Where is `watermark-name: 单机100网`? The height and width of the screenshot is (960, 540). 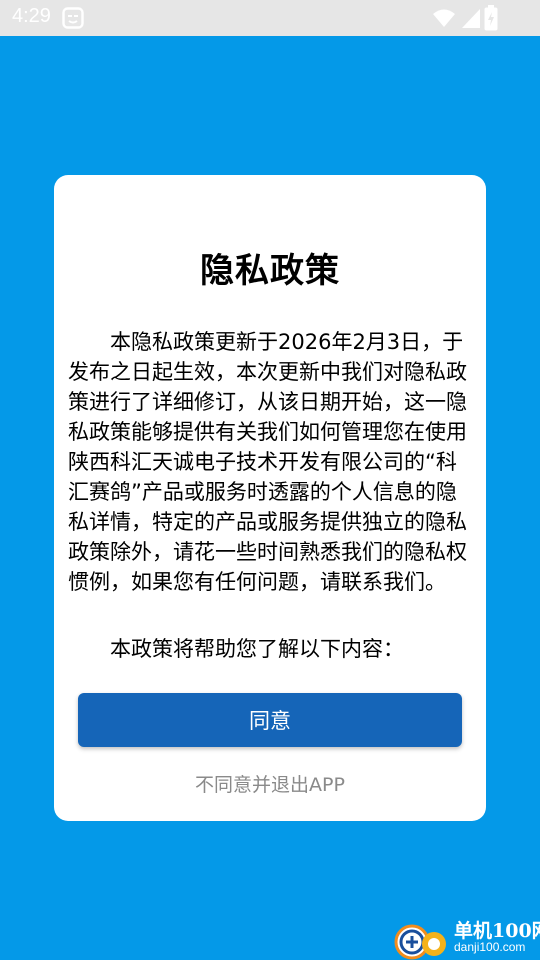
watermark-name: 单机100网 is located at coordinates (497, 931).